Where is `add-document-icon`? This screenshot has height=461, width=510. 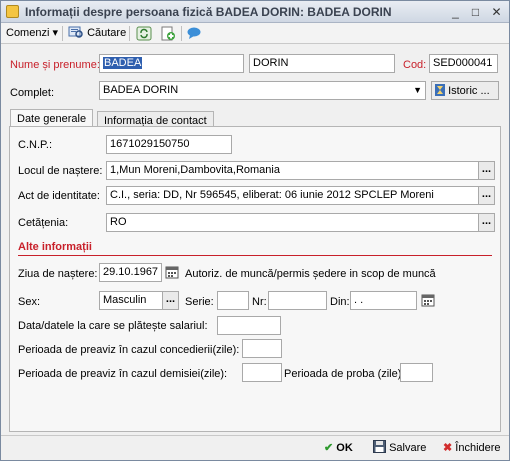
add-document-icon is located at coordinates (168, 33).